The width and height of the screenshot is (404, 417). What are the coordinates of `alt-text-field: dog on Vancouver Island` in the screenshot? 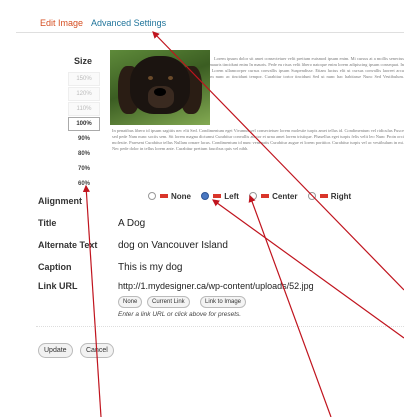 It's located at (173, 245).